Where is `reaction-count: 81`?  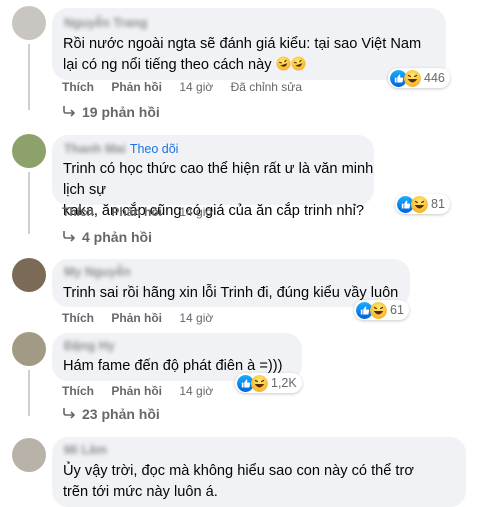 reaction-count: 81 is located at coordinates (438, 204).